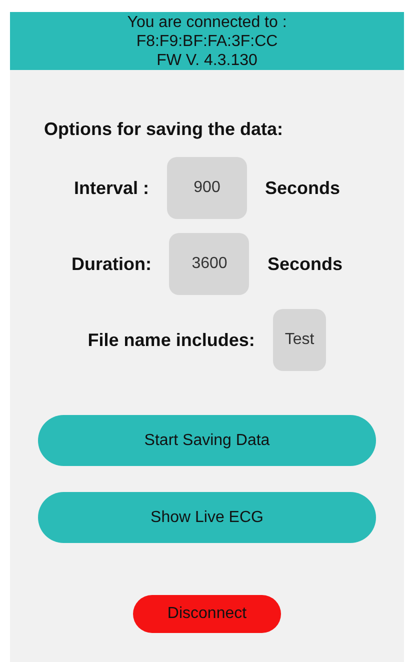 The width and height of the screenshot is (414, 662). What do you see at coordinates (207, 41) in the screenshot?
I see `connection-info-text: F8:F9:BF:FA:3F:CC` at bounding box center [207, 41].